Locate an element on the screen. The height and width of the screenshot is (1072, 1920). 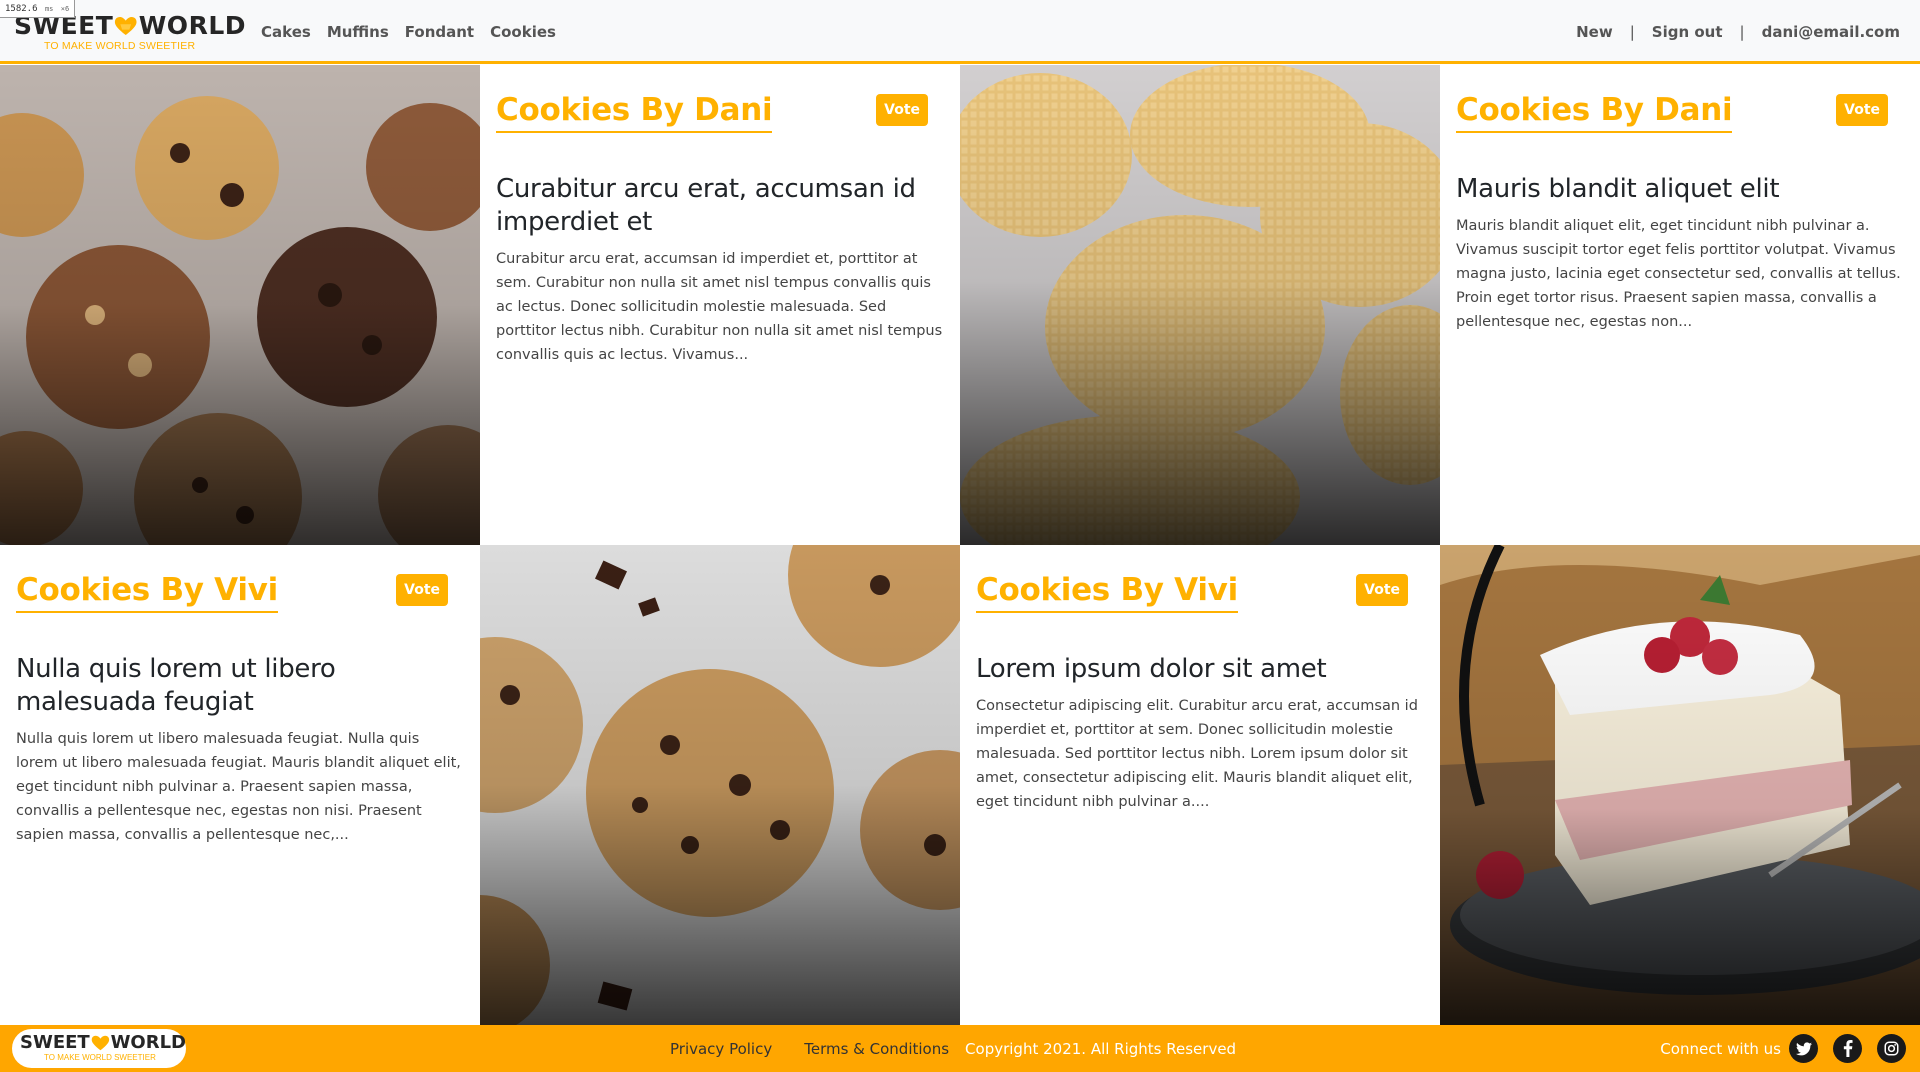
brand-tagline: TO MAKE WORLD SWEETIER is located at coordinates (120, 46).